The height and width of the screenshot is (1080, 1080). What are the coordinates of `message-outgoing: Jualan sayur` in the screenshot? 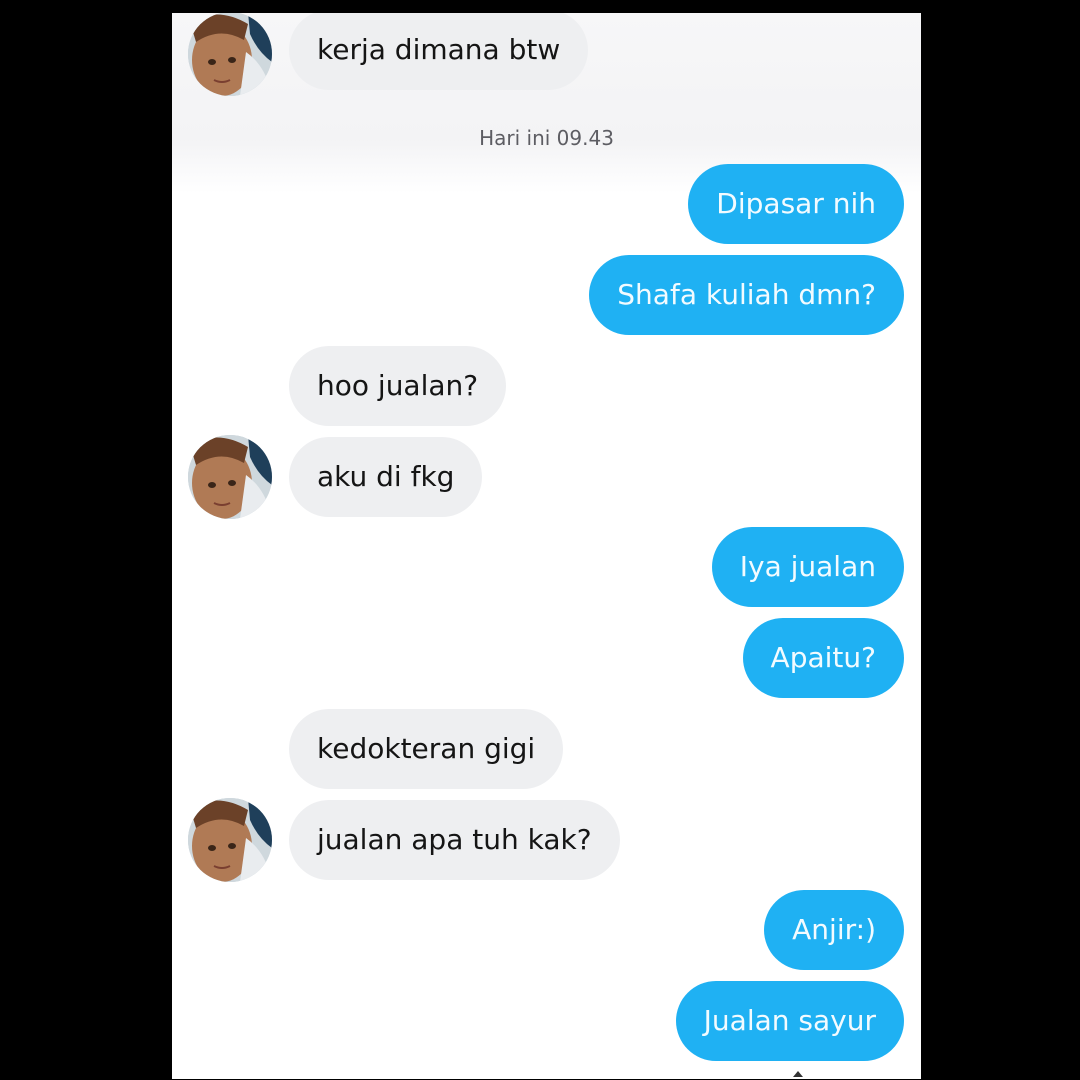 It's located at (789, 1021).